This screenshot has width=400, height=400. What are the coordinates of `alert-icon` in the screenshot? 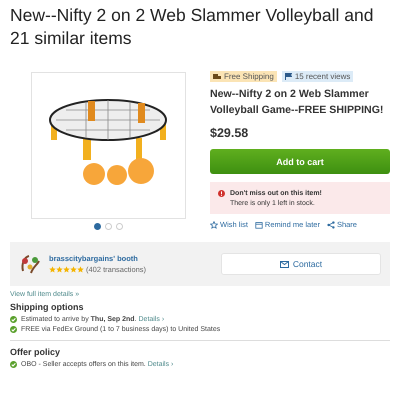 It's located at (221, 193).